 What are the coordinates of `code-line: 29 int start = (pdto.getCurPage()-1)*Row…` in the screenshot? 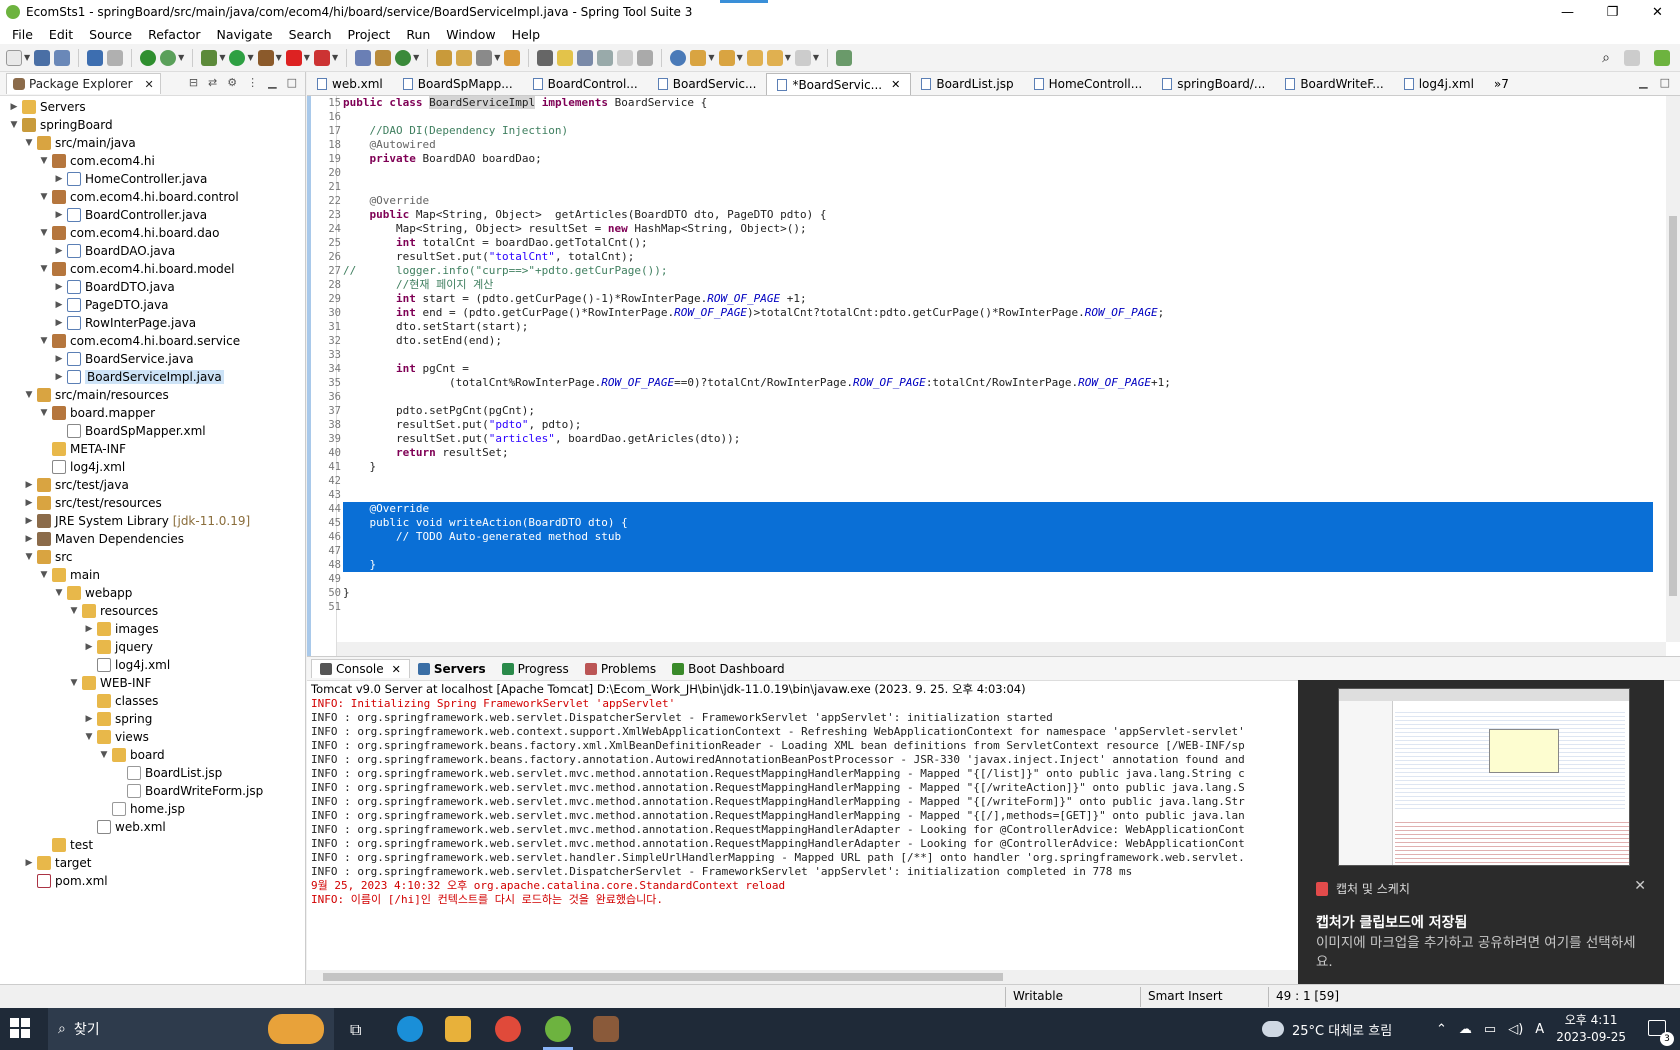 It's located at (990, 299).